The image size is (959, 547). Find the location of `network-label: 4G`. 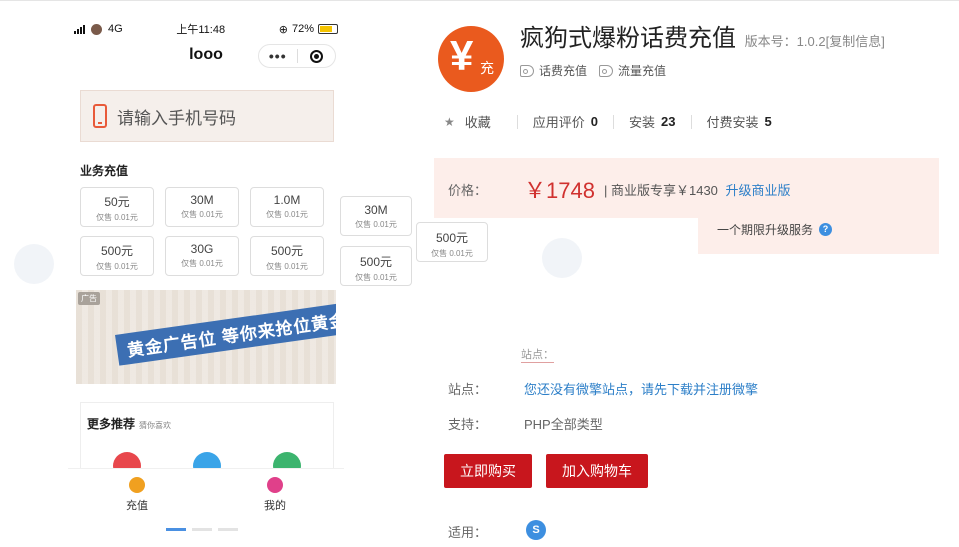

network-label: 4G is located at coordinates (115, 29).